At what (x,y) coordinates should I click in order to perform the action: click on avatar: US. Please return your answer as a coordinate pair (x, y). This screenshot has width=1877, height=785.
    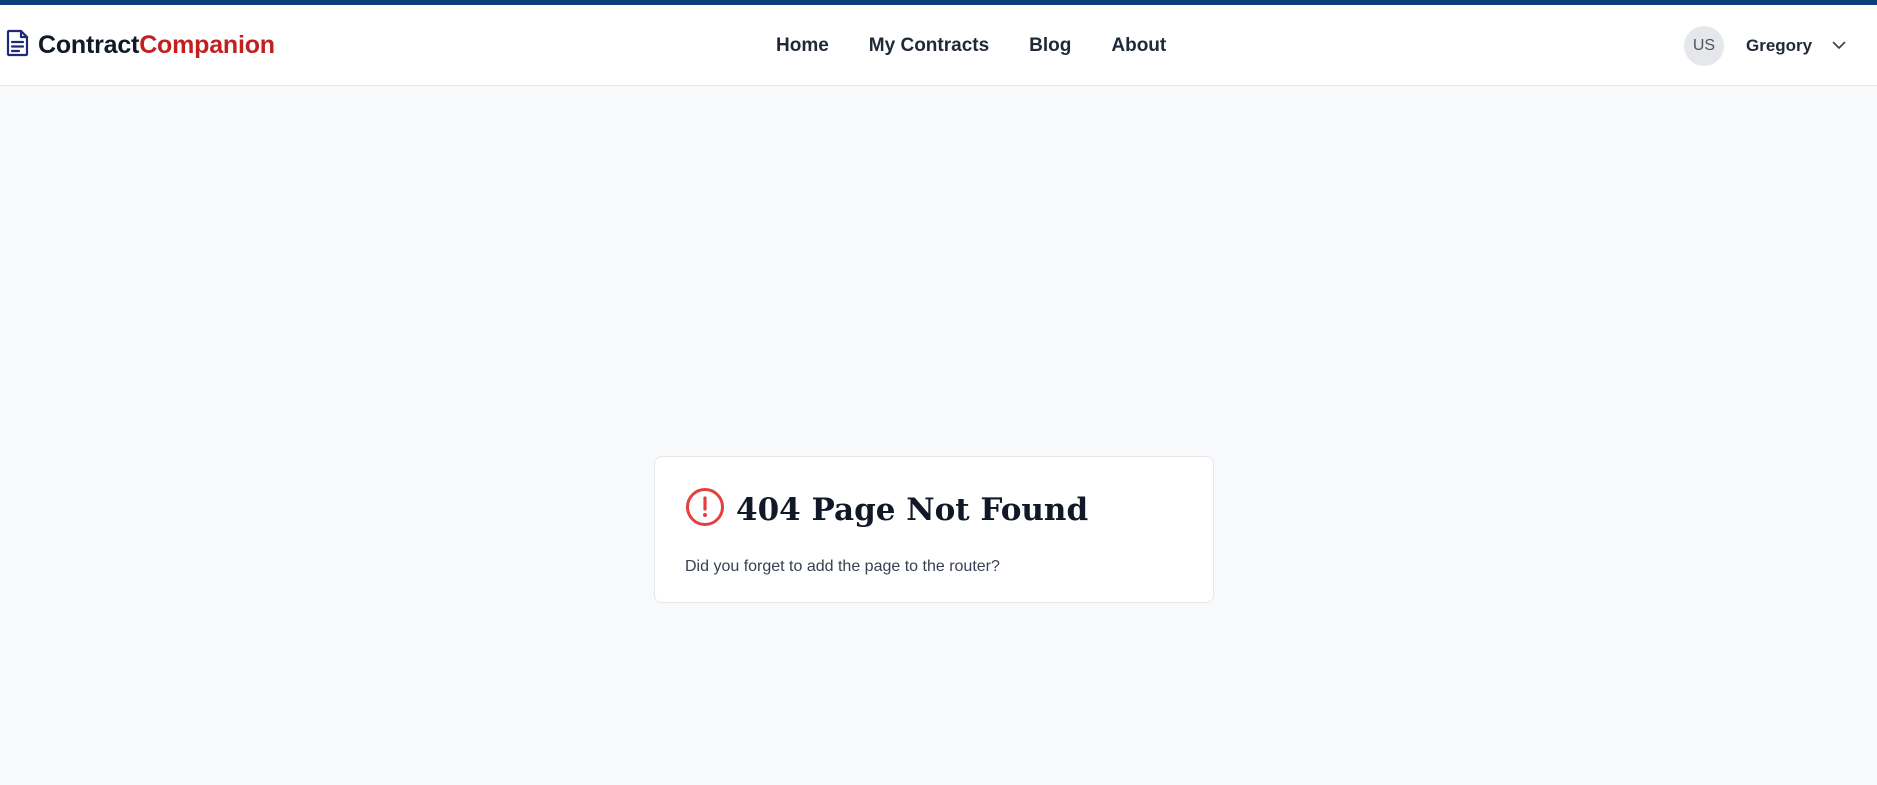
    Looking at the image, I should click on (1704, 45).